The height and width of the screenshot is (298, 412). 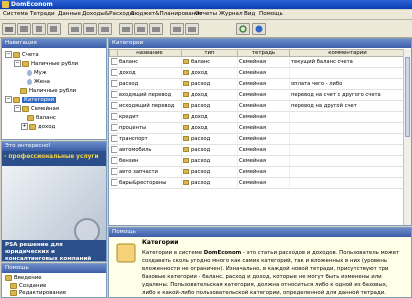 What do you see at coordinates (209, 62) in the screenshot?
I see `cell-type: баланс` at bounding box center [209, 62].